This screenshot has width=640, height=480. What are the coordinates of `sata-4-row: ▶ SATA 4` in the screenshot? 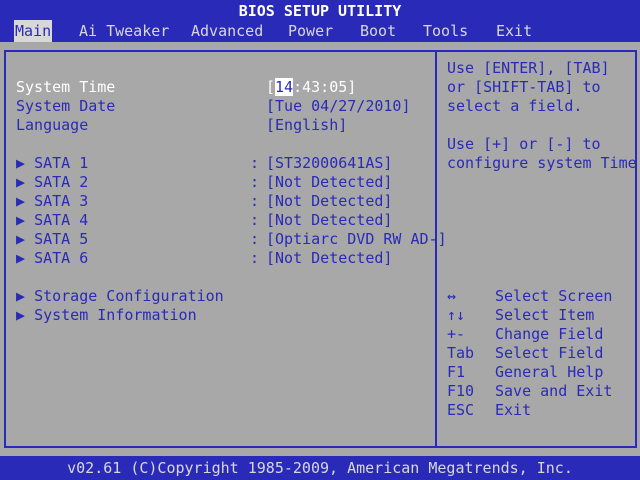 It's located at (52, 220).